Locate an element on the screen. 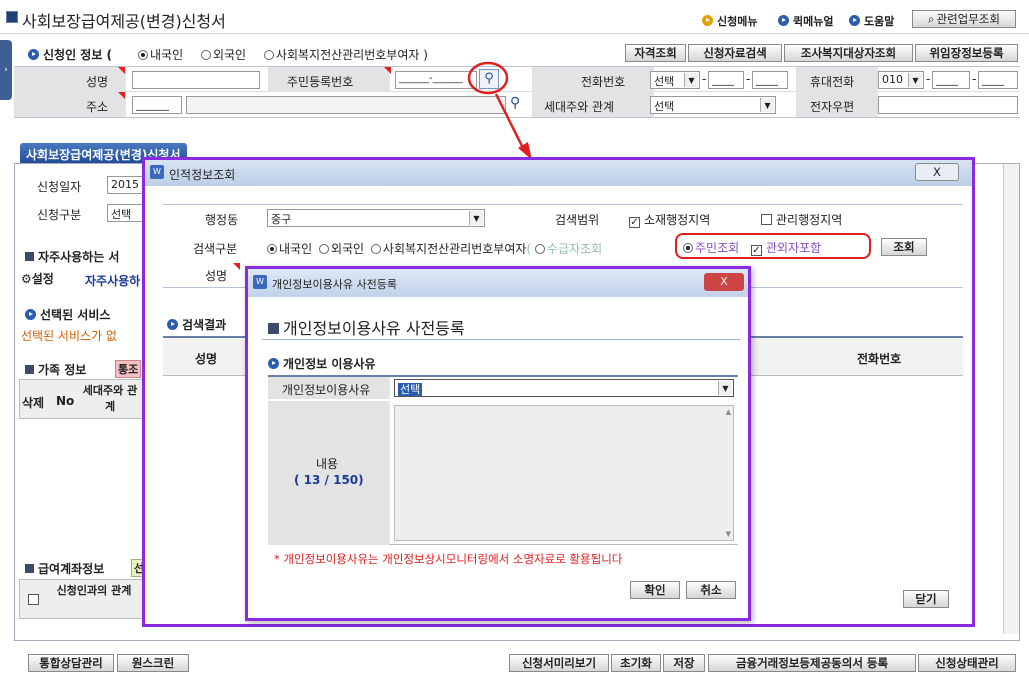  ok-button: 확인 is located at coordinates (655, 590).